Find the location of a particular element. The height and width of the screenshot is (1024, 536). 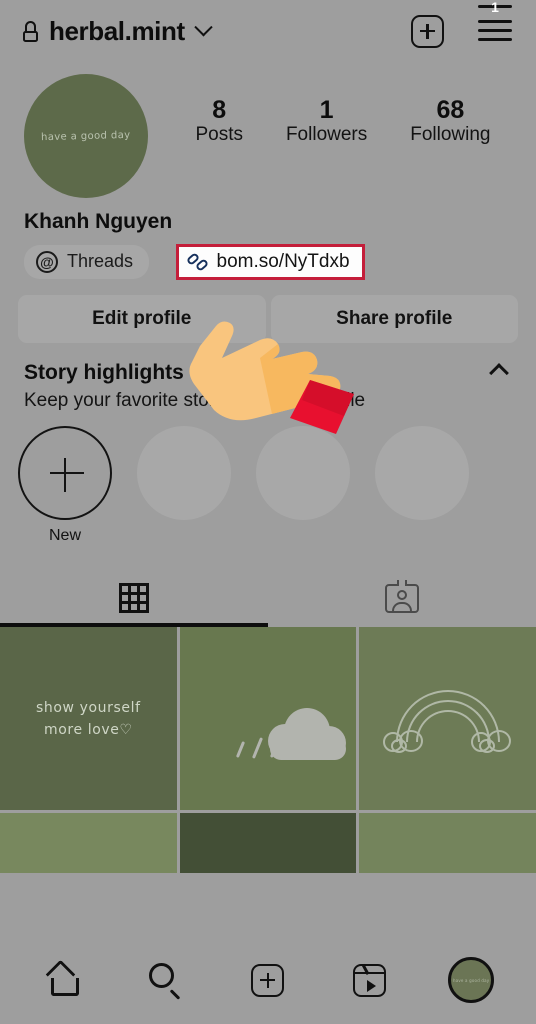

story-highlight-new-label: New is located at coordinates (64, 535).